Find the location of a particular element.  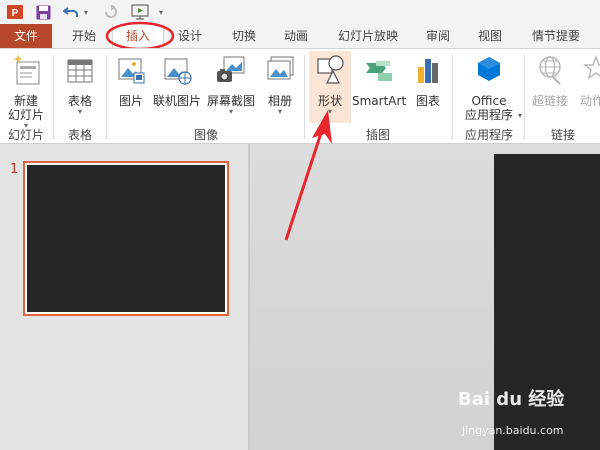

office-apps-button: Office 应用程序 ▾ is located at coordinates (489, 87).